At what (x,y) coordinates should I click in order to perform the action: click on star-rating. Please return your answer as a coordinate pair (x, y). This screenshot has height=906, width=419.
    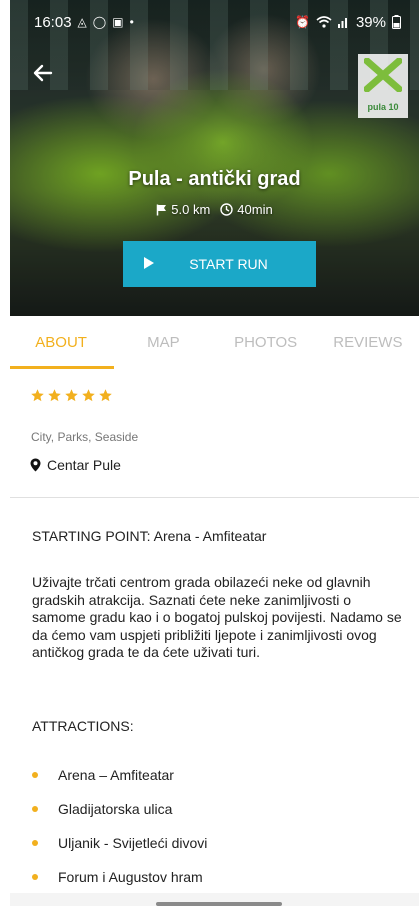
    Looking at the image, I should click on (71, 395).